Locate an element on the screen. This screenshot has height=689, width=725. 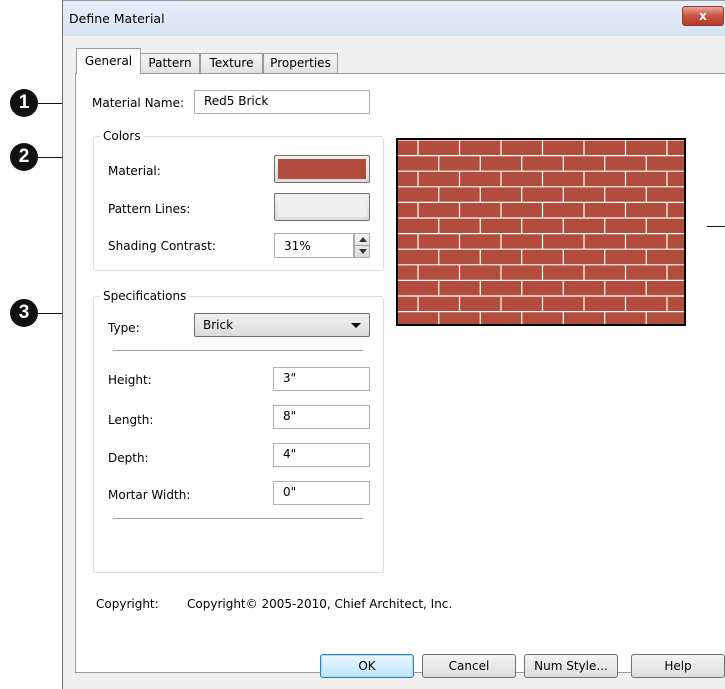
type-label: Type: is located at coordinates (124, 328).